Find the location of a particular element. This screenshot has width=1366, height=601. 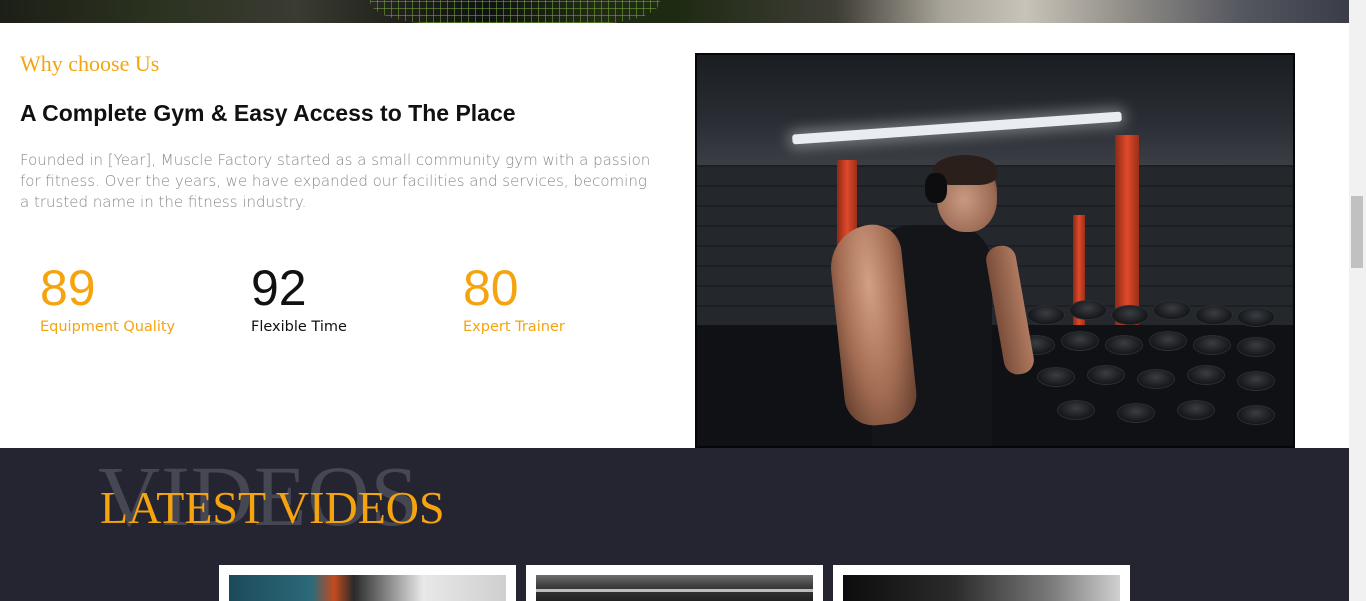

page-scrollbar is located at coordinates (1357, 300).